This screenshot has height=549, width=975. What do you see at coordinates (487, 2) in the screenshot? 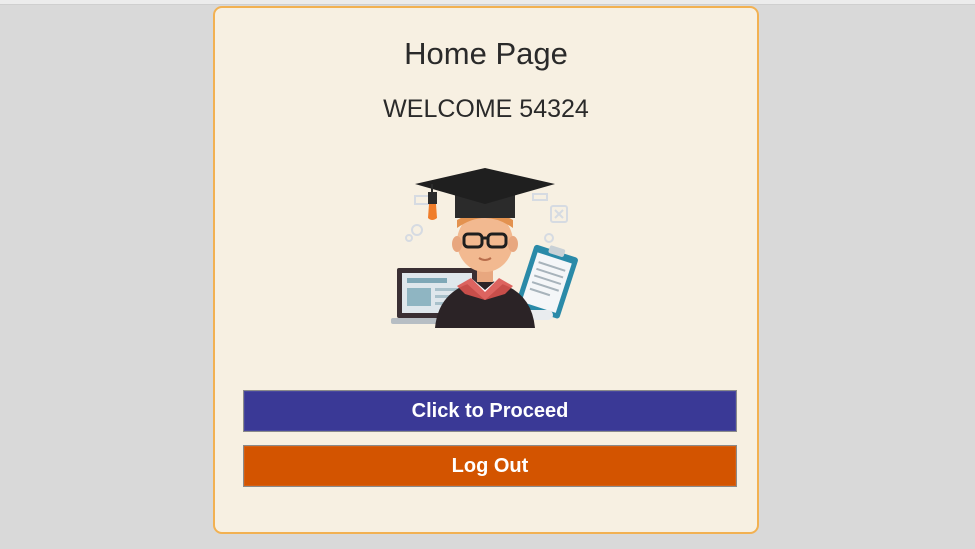
I see `browser-top-edge` at bounding box center [487, 2].